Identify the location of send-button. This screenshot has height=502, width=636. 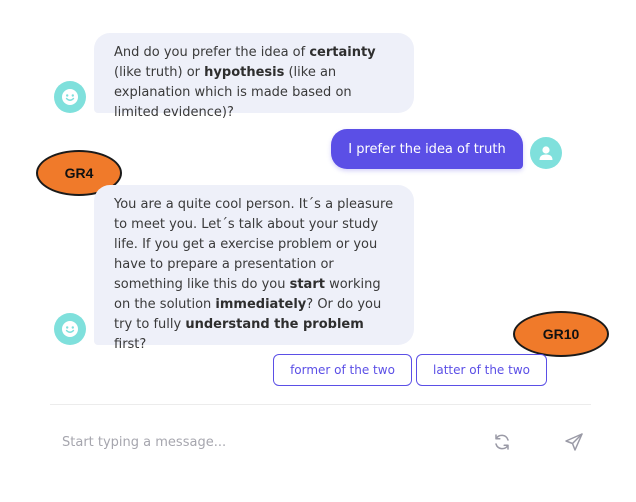
(574, 442).